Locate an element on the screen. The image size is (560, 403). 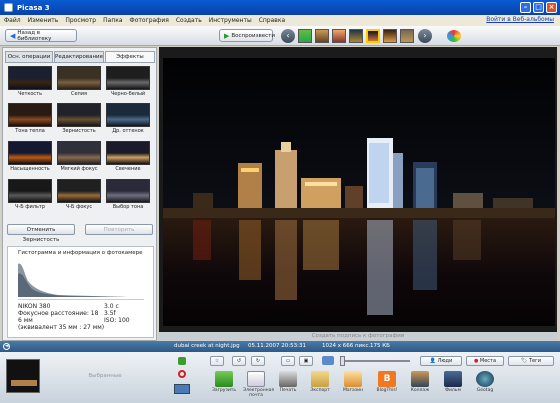
menu-tools: Инструменты is located at coordinates (230, 20).